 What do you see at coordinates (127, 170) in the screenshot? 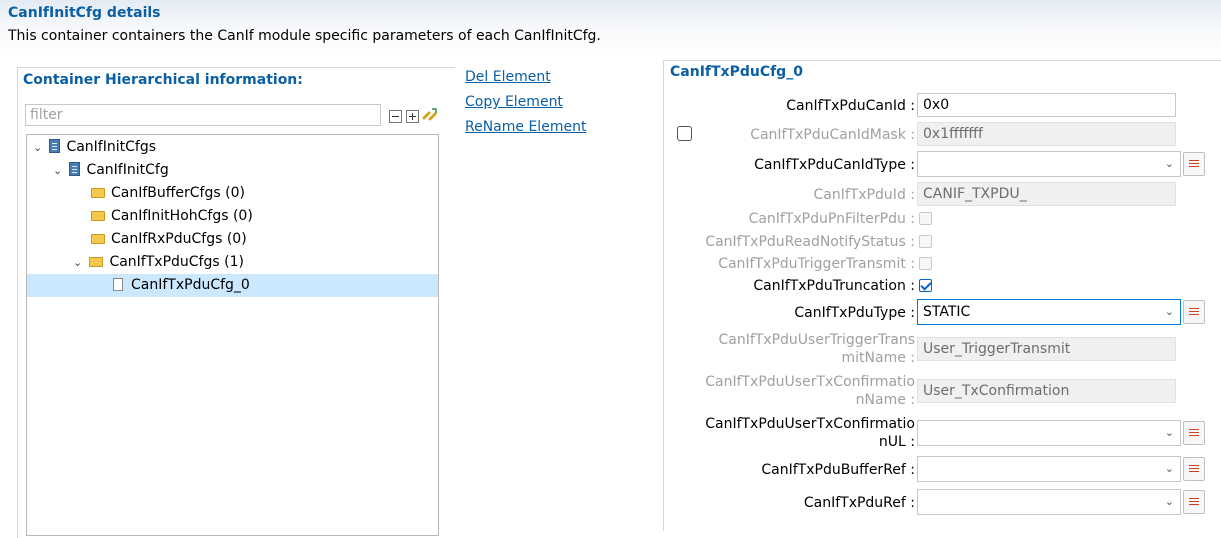
I see `tree-item-label: CanIfInitCfg` at bounding box center [127, 170].